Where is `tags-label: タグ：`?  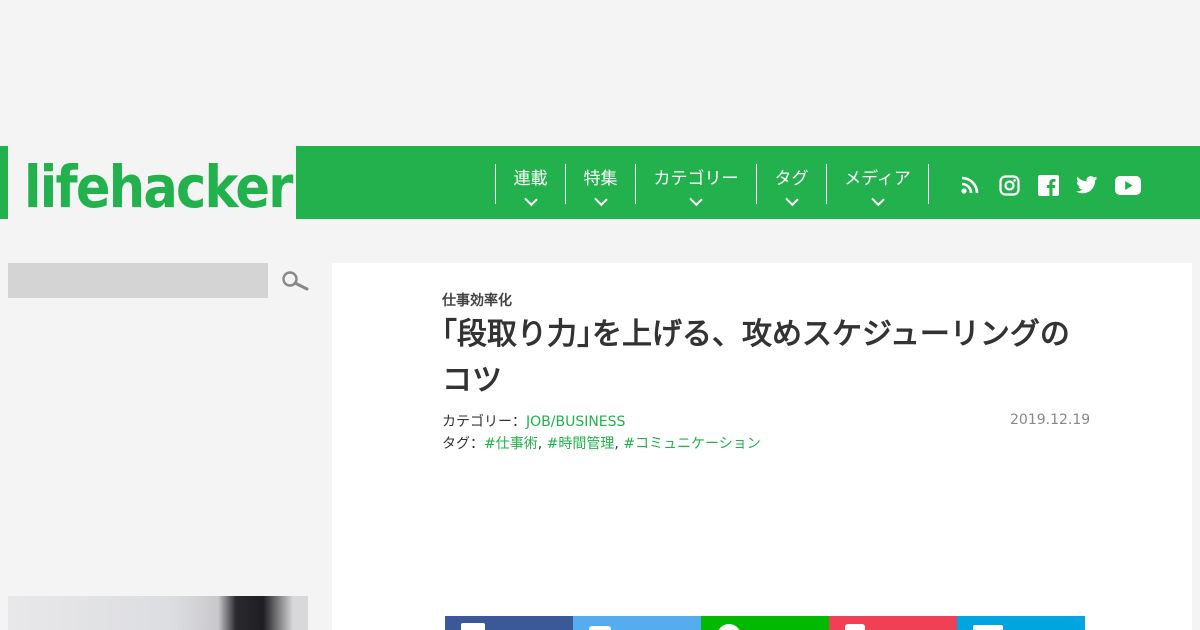
tags-label: タグ： is located at coordinates (463, 444).